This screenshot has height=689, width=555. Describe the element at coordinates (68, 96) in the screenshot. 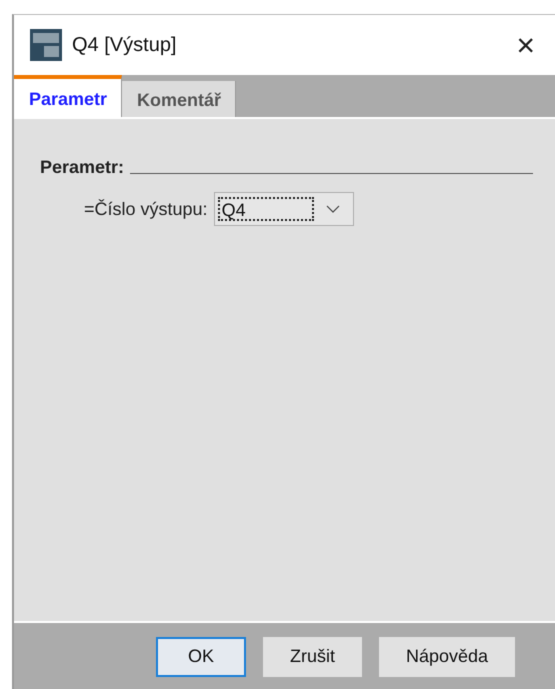

I see `tab: Parametr` at that location.